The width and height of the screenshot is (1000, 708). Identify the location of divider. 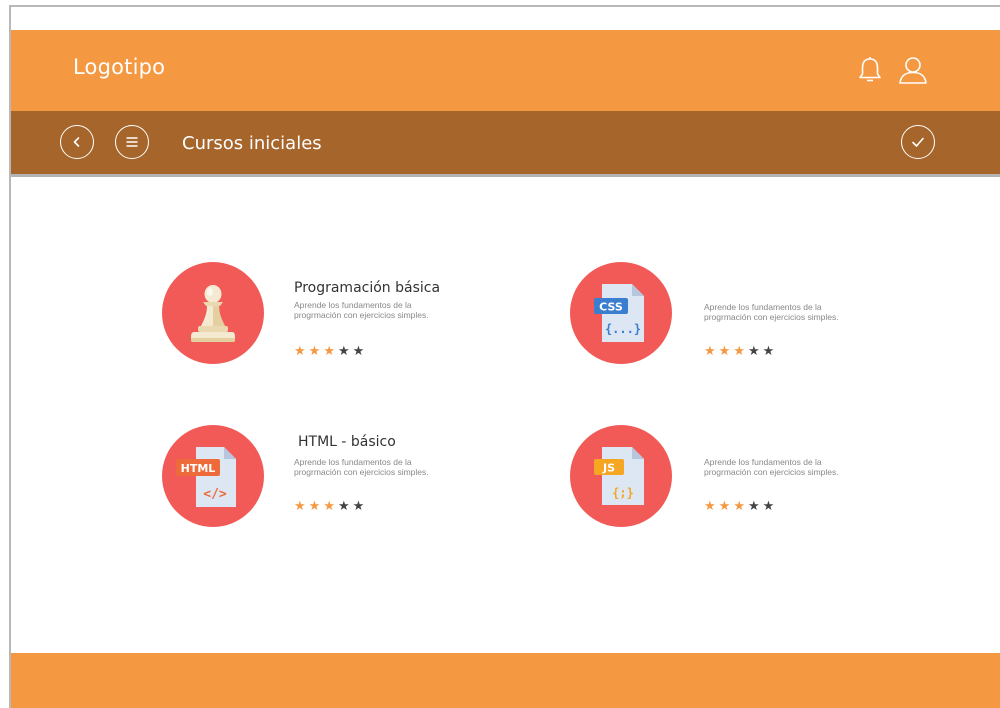
(505, 175).